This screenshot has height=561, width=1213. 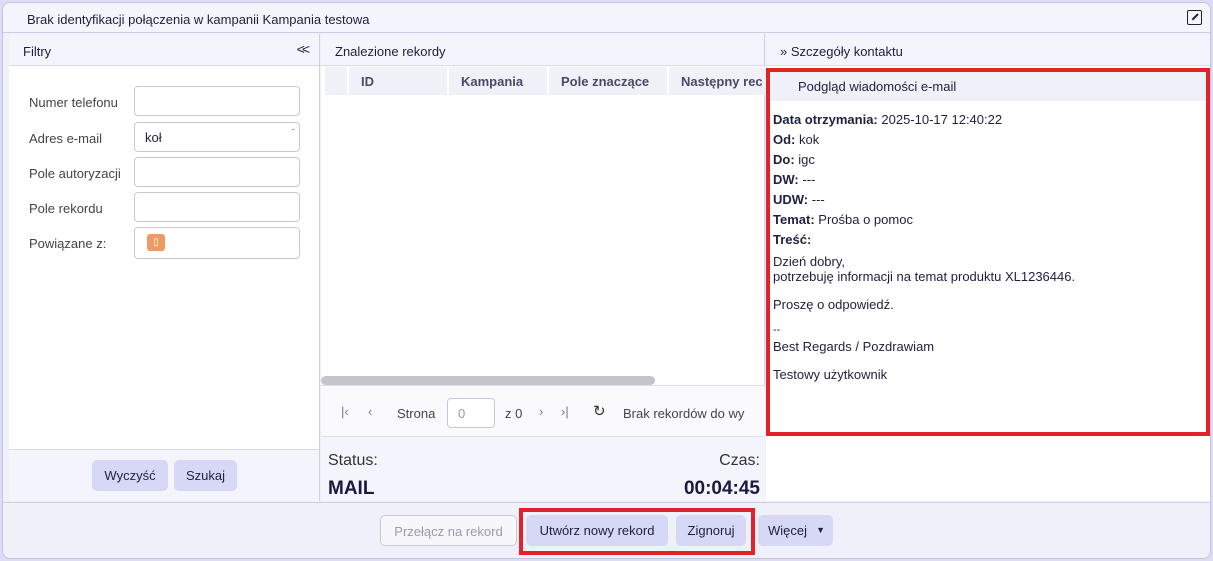 What do you see at coordinates (370, 411) in the screenshot?
I see `prev-page-icon: ‹` at bounding box center [370, 411].